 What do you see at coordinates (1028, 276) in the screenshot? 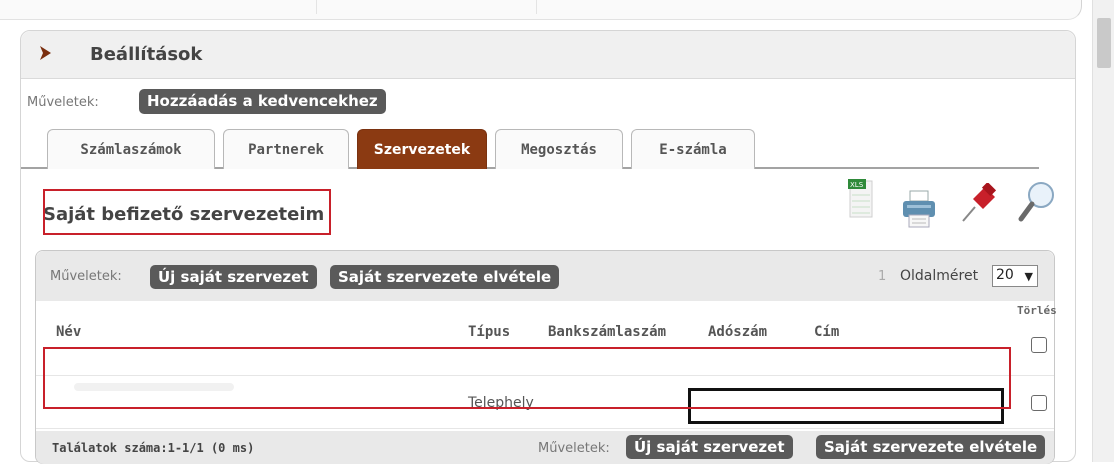
I see `chevron-down-icon: ▼` at bounding box center [1028, 276].